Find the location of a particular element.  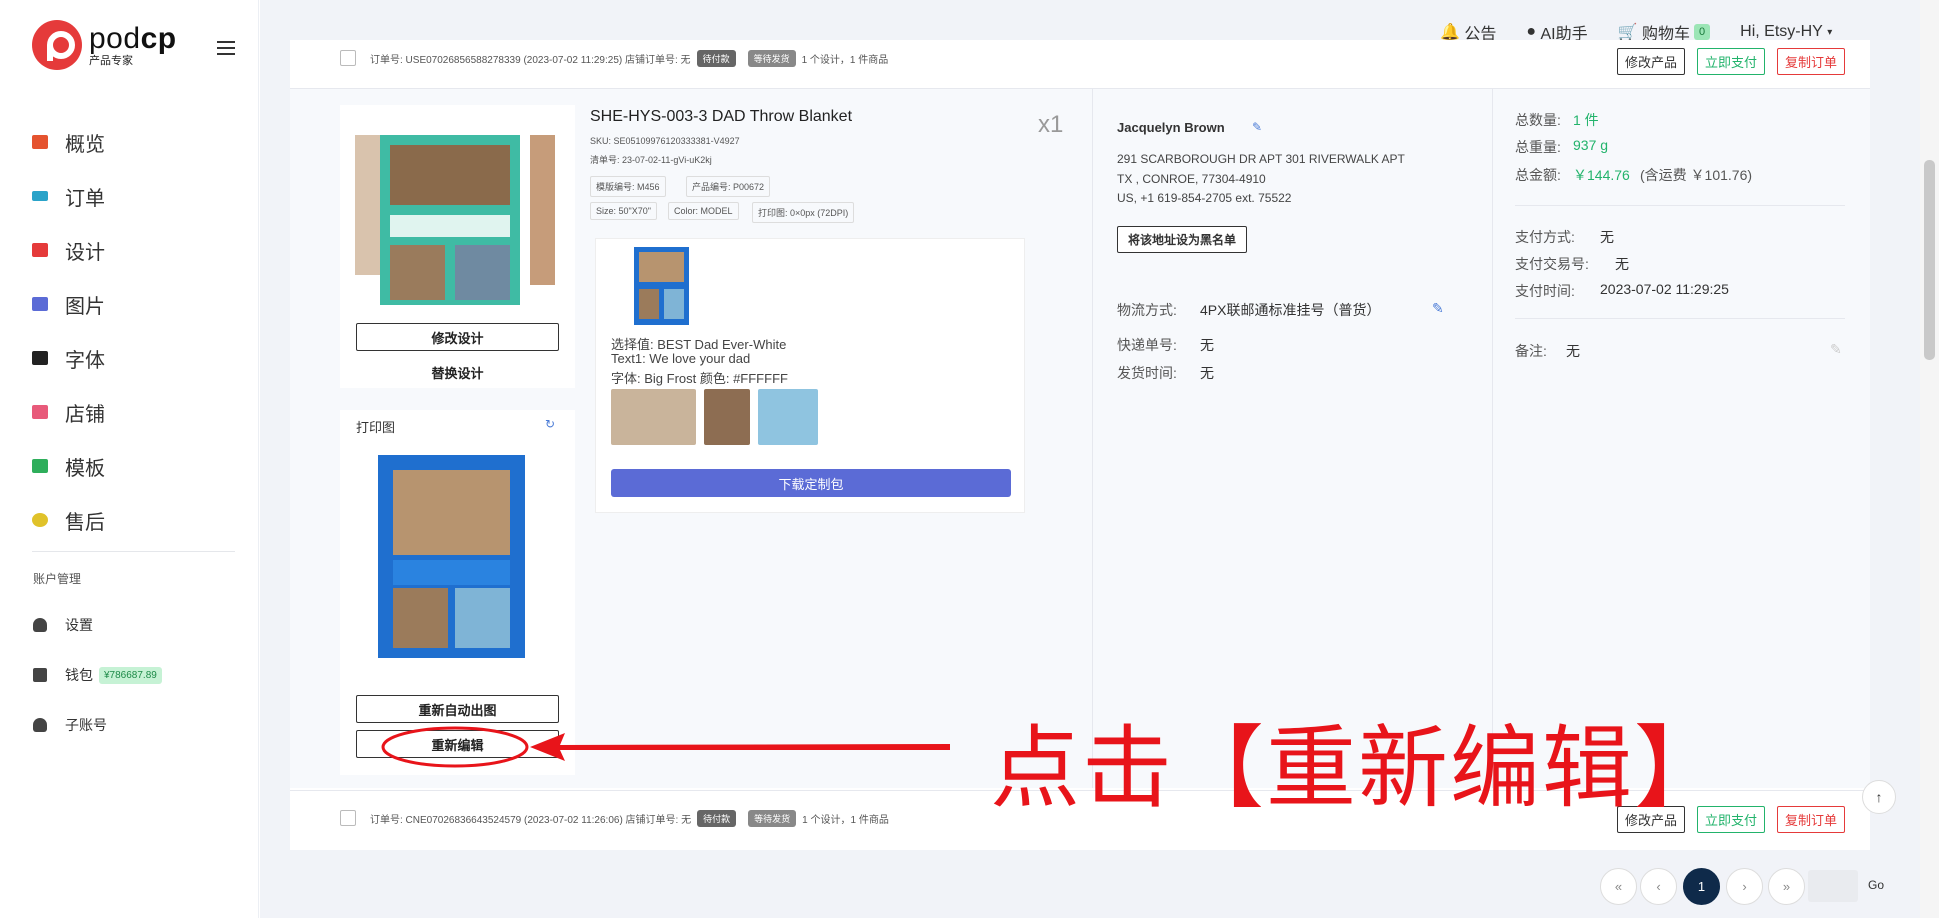

page-jump-input is located at coordinates (1833, 886).